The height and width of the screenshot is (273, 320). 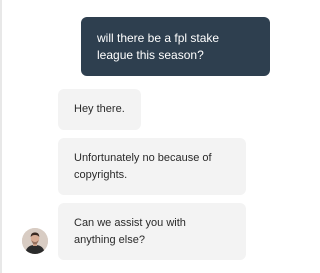 I want to click on agent-avatar, so click(x=35, y=241).